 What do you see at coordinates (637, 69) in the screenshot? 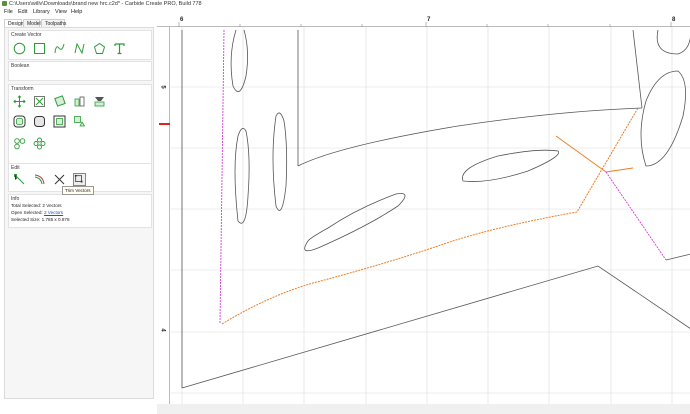
I see `band-right-edge` at bounding box center [637, 69].